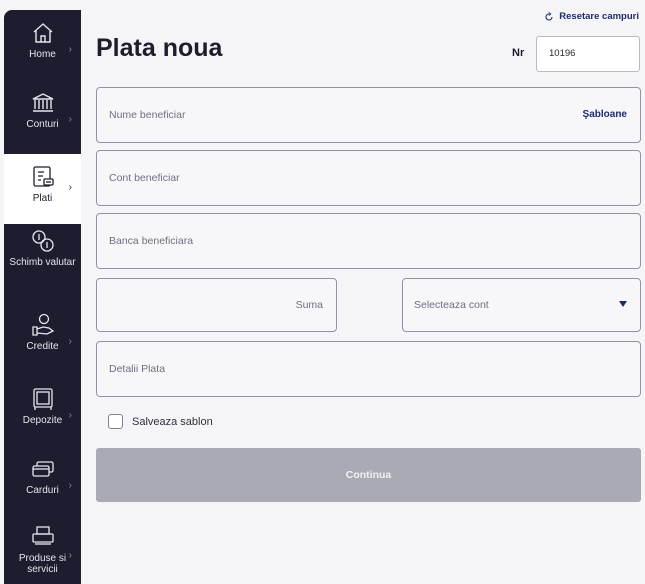 This screenshot has width=645, height=584. What do you see at coordinates (368, 115) in the screenshot?
I see `beneficiary-name-input: Nume beneficiar Şabloane` at bounding box center [368, 115].